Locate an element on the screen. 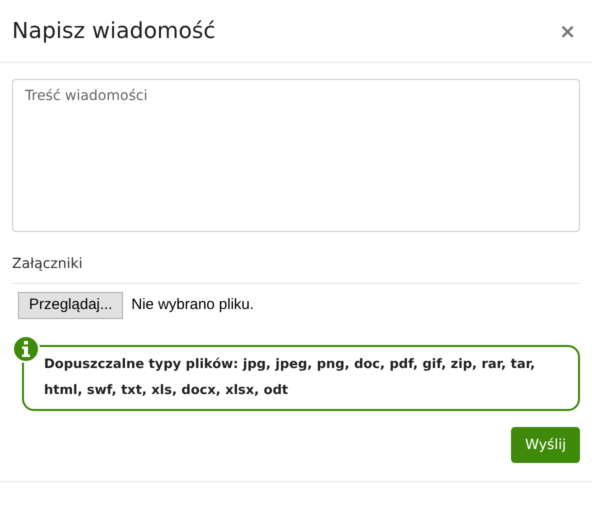  dialog-title: Napisz wiadomość is located at coordinates (114, 32).